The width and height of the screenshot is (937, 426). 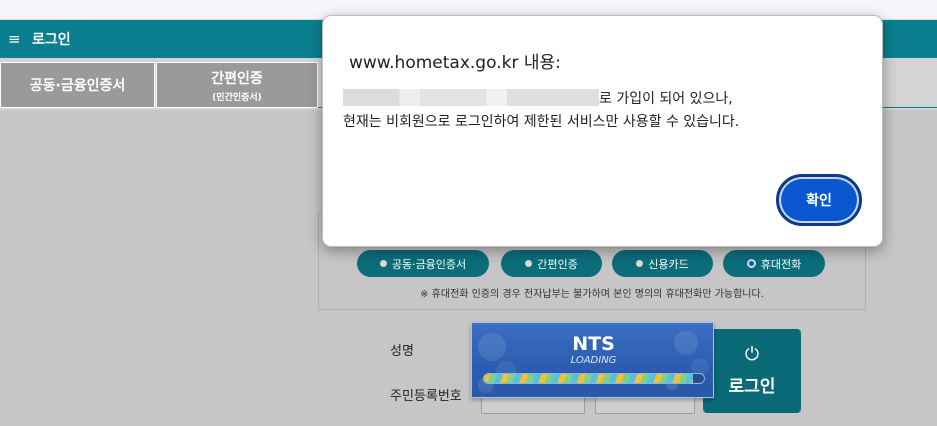 I want to click on login-button-label: 로그인, so click(x=752, y=386).